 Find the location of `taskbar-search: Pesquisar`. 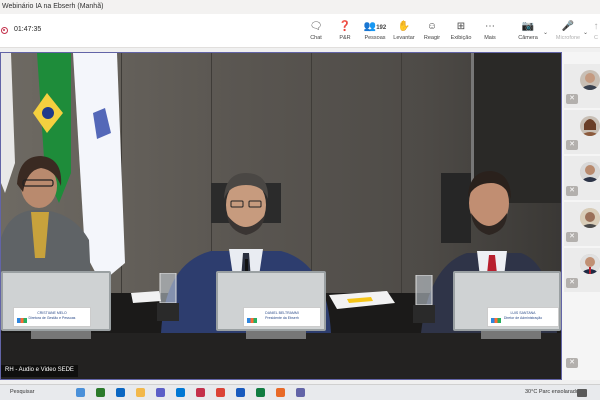

taskbar-search: Pesquisar is located at coordinates (22, 392).